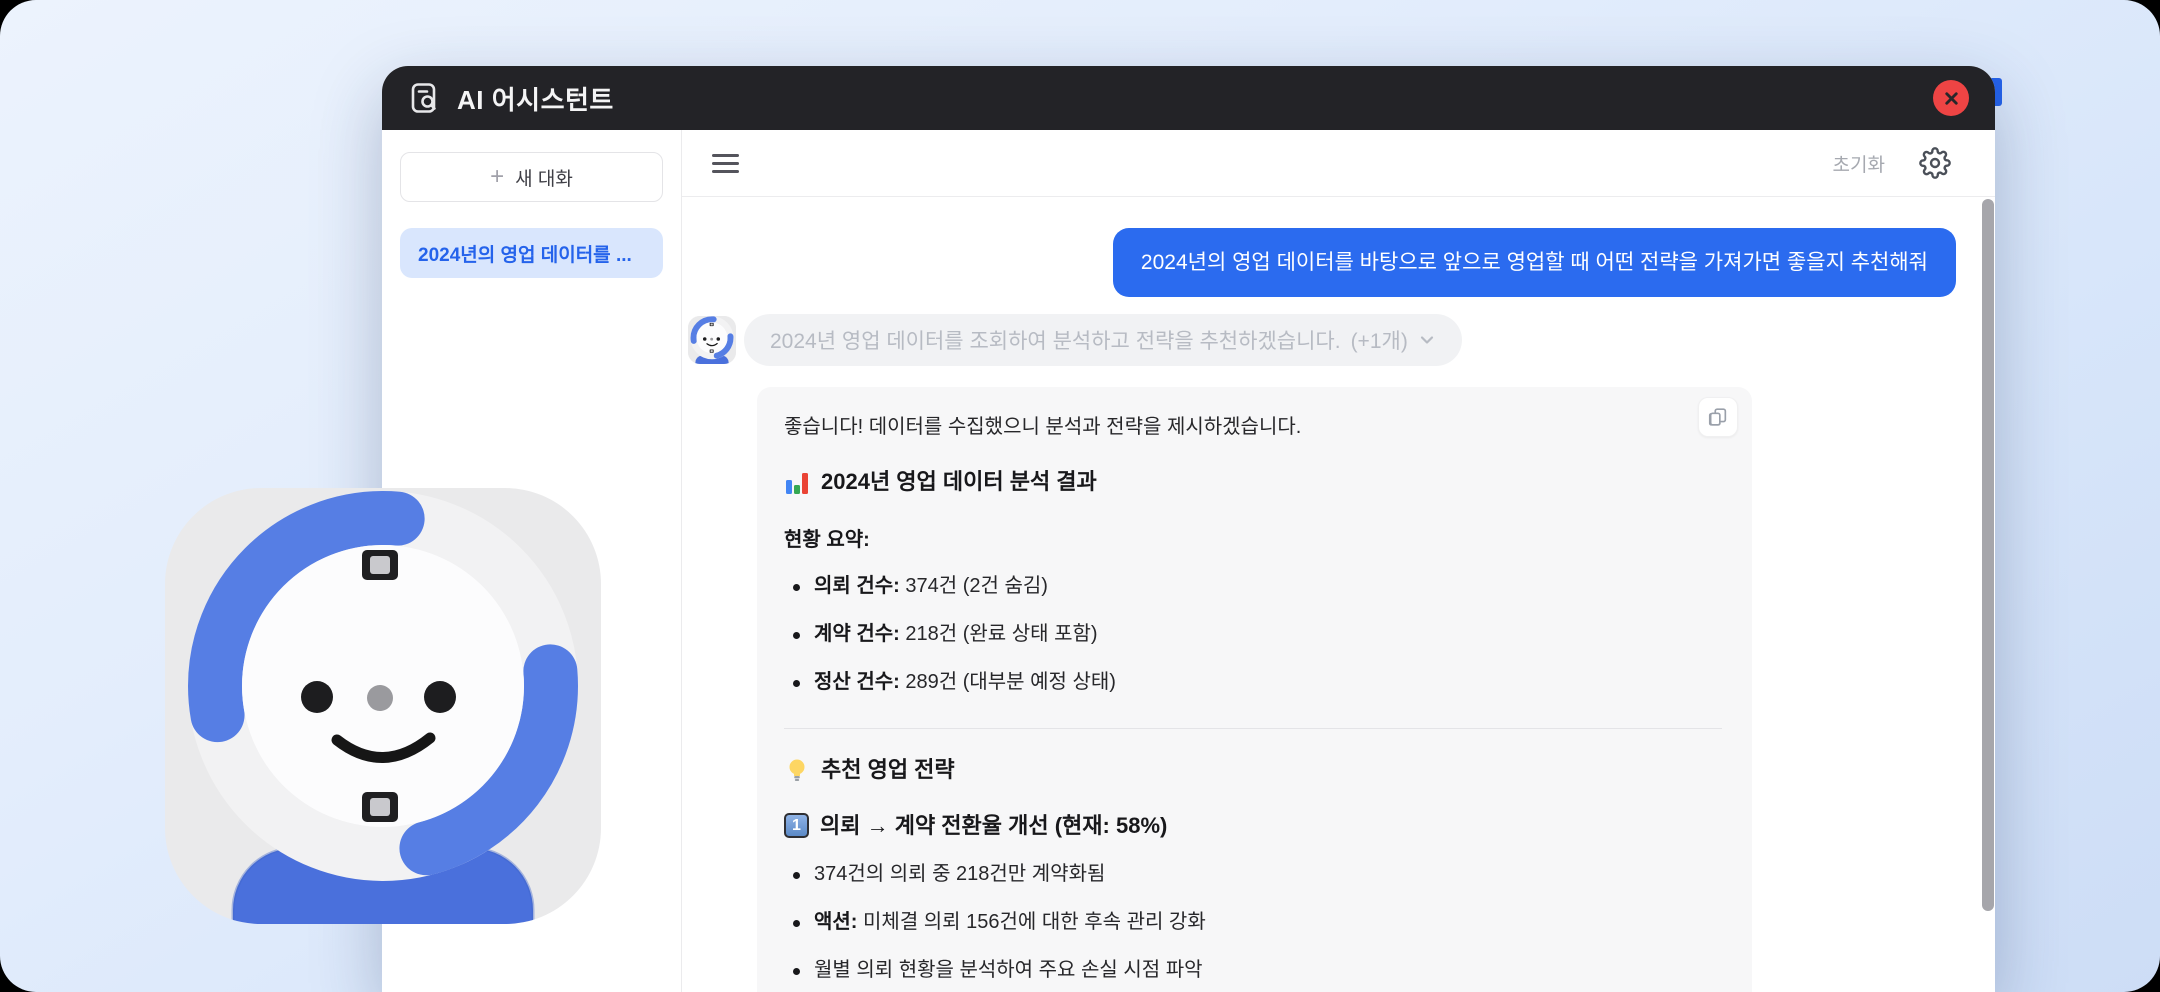 The height and width of the screenshot is (992, 2160). Describe the element at coordinates (1253, 482) in the screenshot. I see `analysis-heading: 2024년 영업 데이터 분석 결과` at that location.